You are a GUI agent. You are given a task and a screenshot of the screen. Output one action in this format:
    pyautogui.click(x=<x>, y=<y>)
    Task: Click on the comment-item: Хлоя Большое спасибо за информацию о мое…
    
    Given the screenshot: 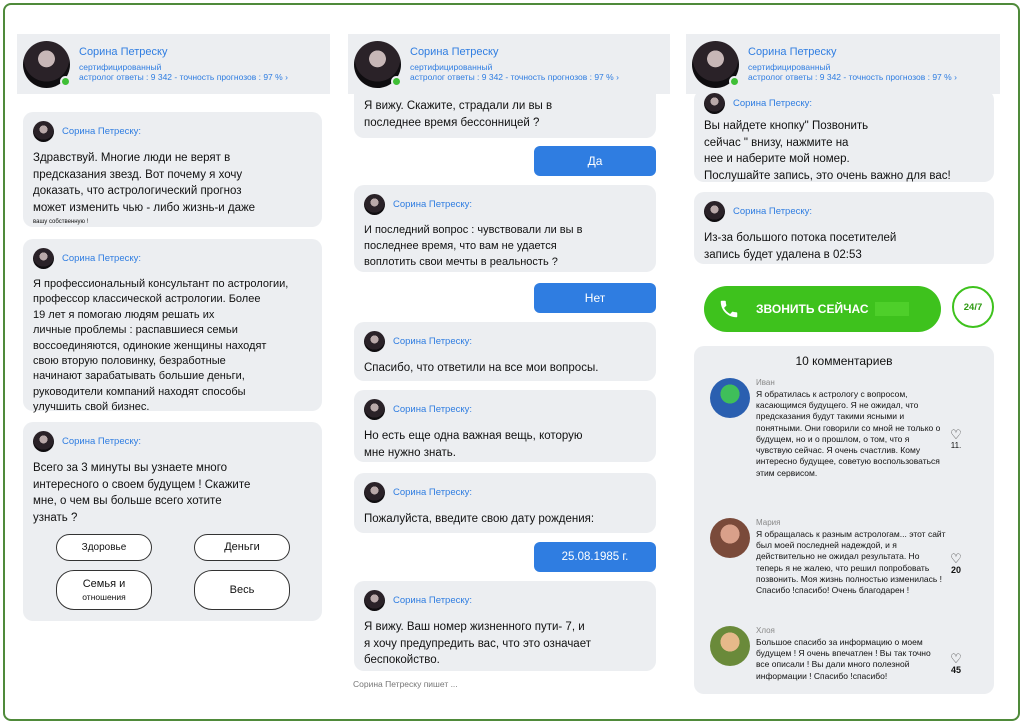 What is the action you would take?
    pyautogui.click(x=852, y=660)
    